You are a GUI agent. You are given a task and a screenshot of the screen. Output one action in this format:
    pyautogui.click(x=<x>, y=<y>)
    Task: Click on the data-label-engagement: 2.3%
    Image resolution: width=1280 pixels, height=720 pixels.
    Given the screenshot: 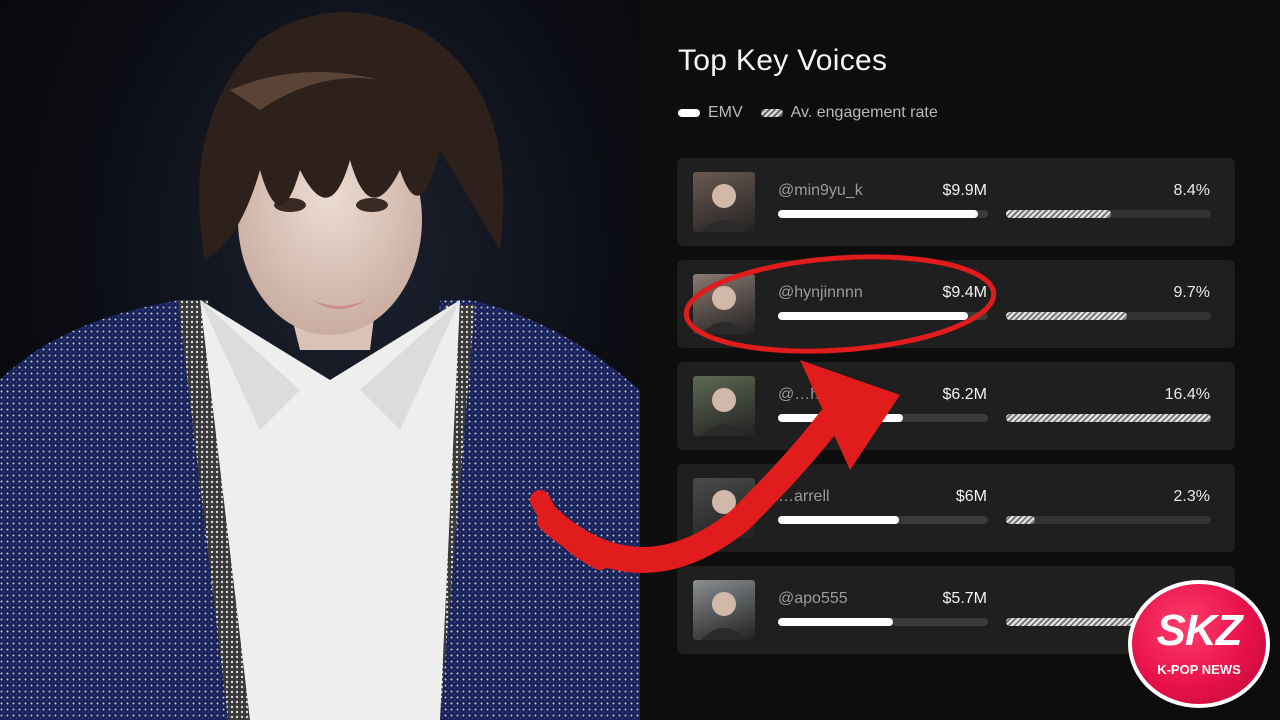 What is the action you would take?
    pyautogui.click(x=1191, y=496)
    